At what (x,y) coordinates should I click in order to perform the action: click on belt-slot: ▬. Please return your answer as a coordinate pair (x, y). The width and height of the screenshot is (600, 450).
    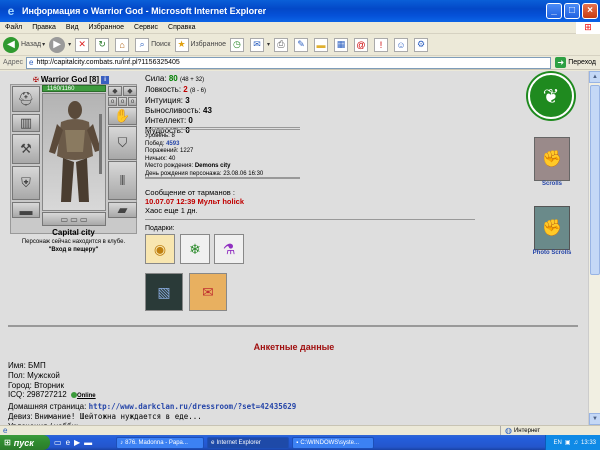
    Looking at the image, I should click on (26, 210).